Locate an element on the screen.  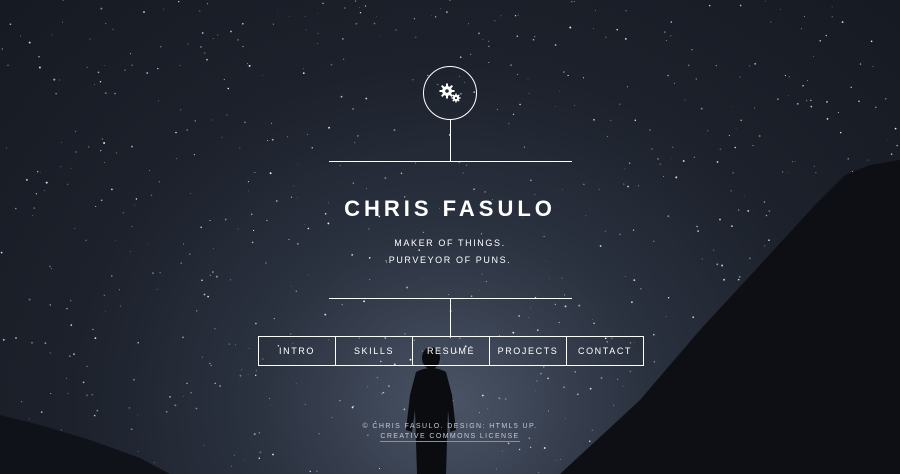
divider-top is located at coordinates (450, 161).